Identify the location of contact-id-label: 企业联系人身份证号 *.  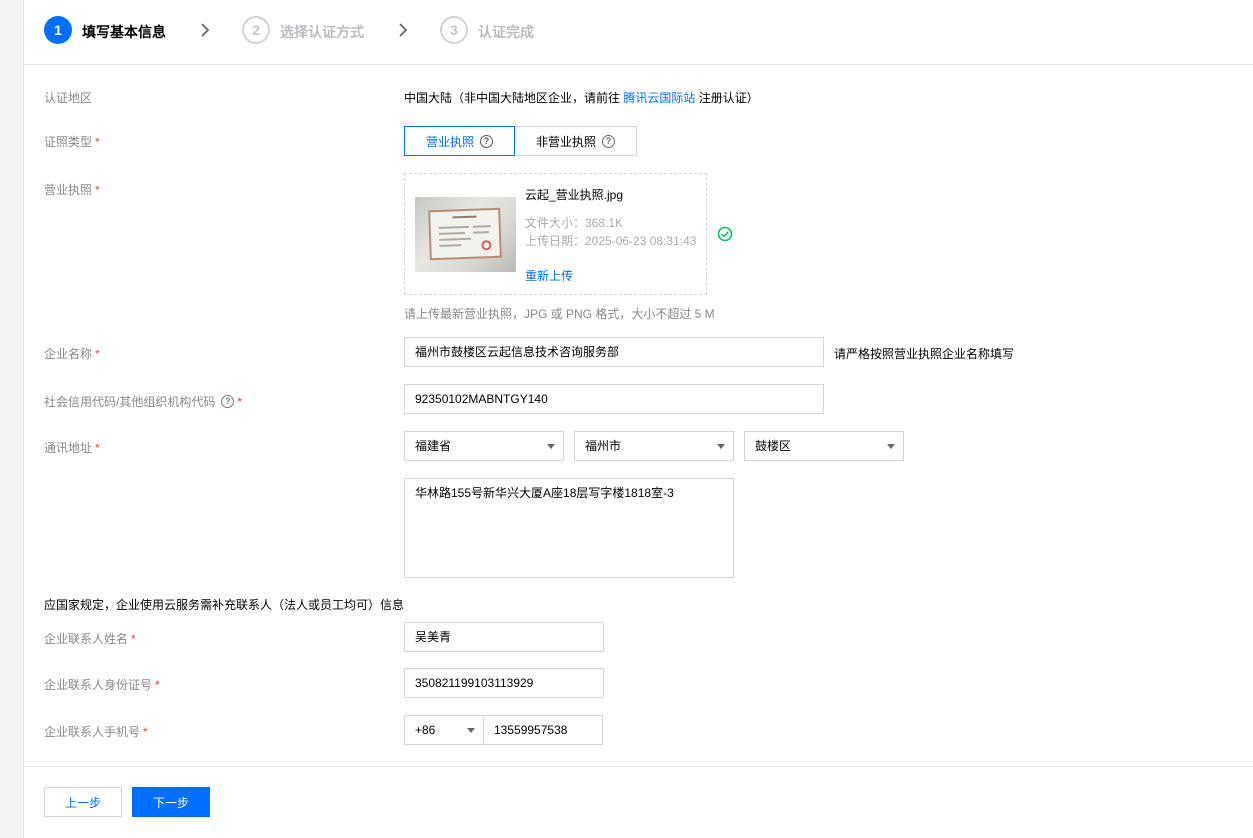
(102, 685).